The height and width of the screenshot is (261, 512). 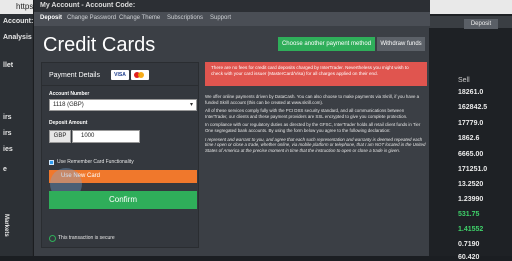 I want to click on remember-card-label: Use Remember Card Functionality, so click(x=95, y=162).